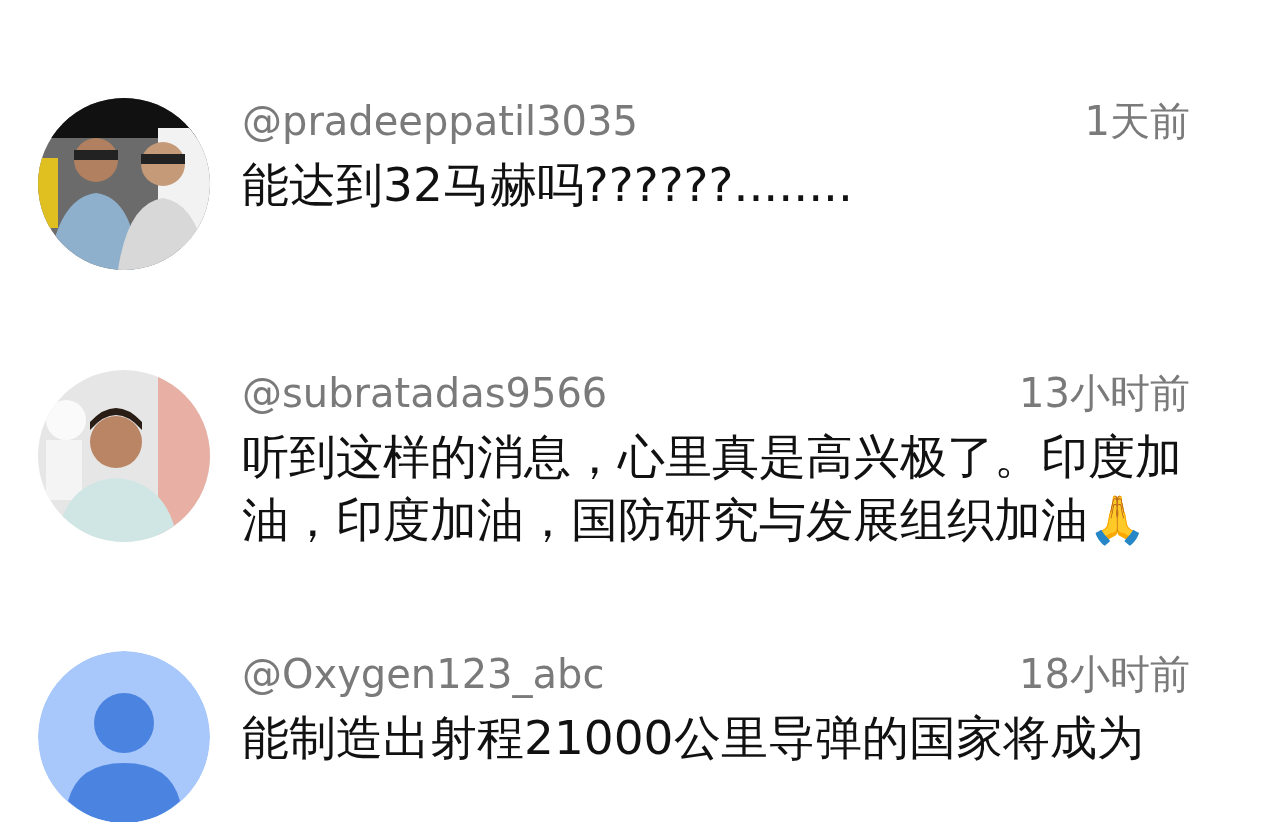 This screenshot has height=822, width=1280. I want to click on comment-text: 听到这样的消息，心里真是高兴极了。印度加油，印度加油，国防研究与发展组织加油🙏, so click(712, 488).